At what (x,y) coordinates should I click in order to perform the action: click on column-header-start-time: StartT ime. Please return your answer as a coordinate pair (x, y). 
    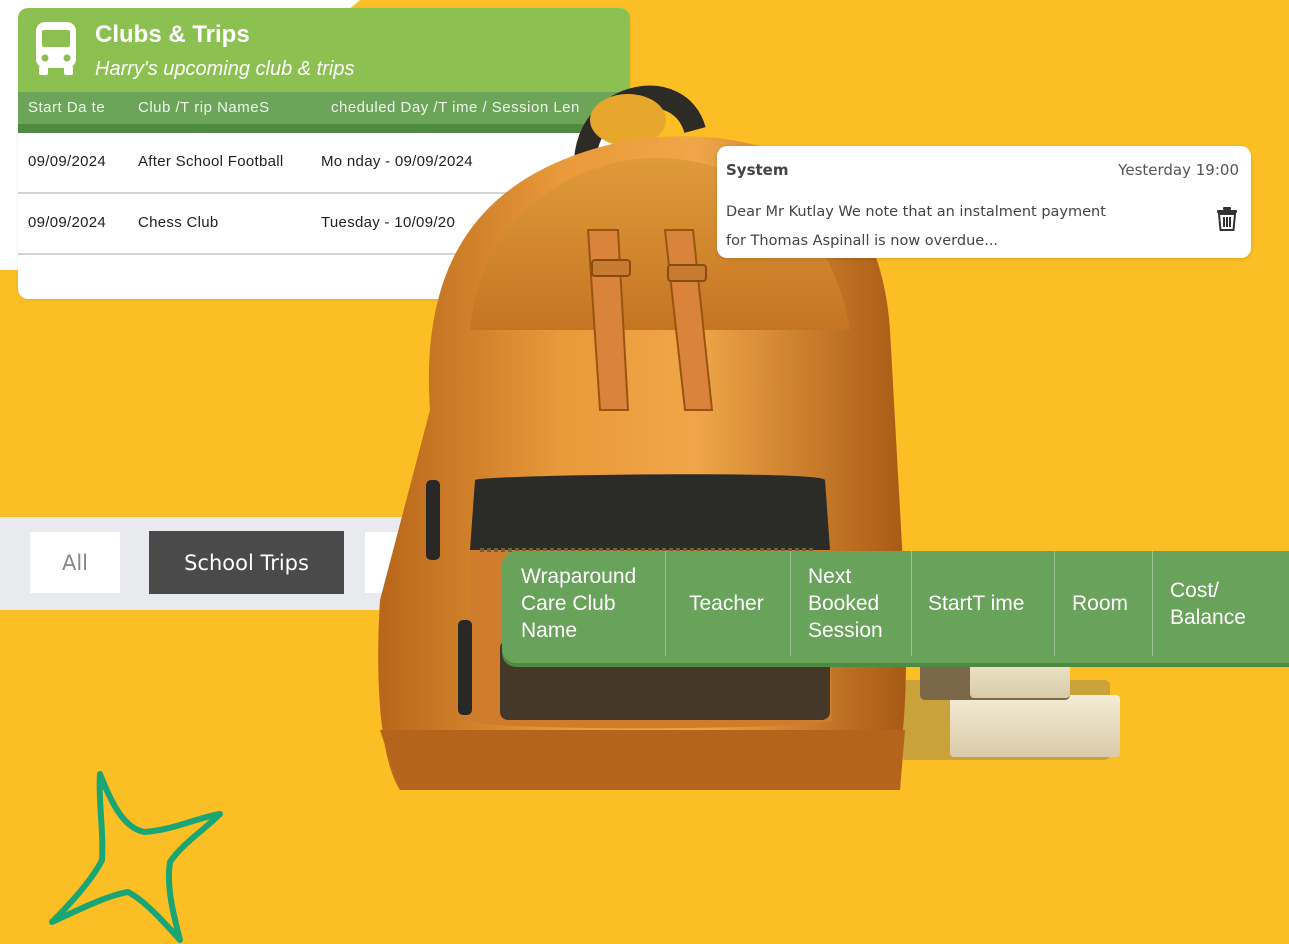
    Looking at the image, I should click on (983, 603).